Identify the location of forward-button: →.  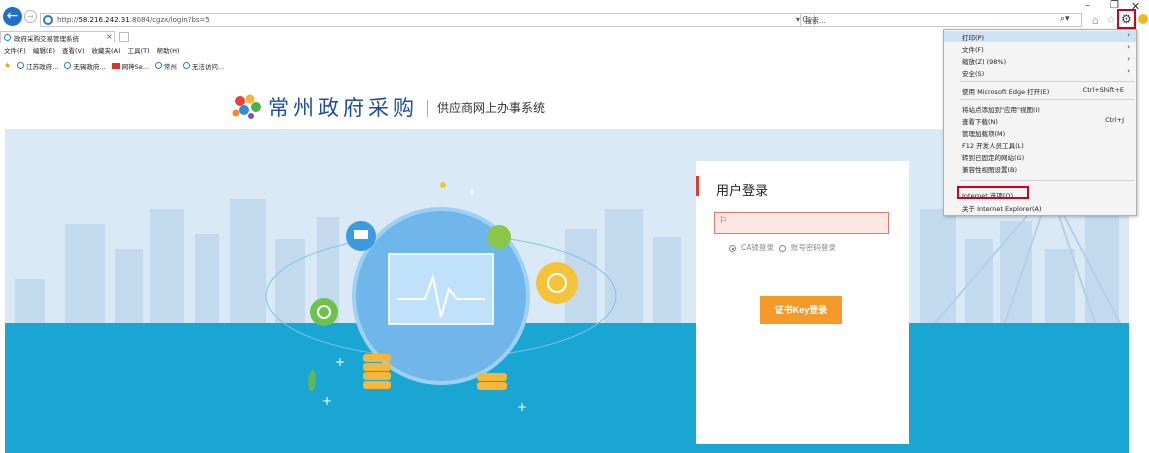
(30, 16).